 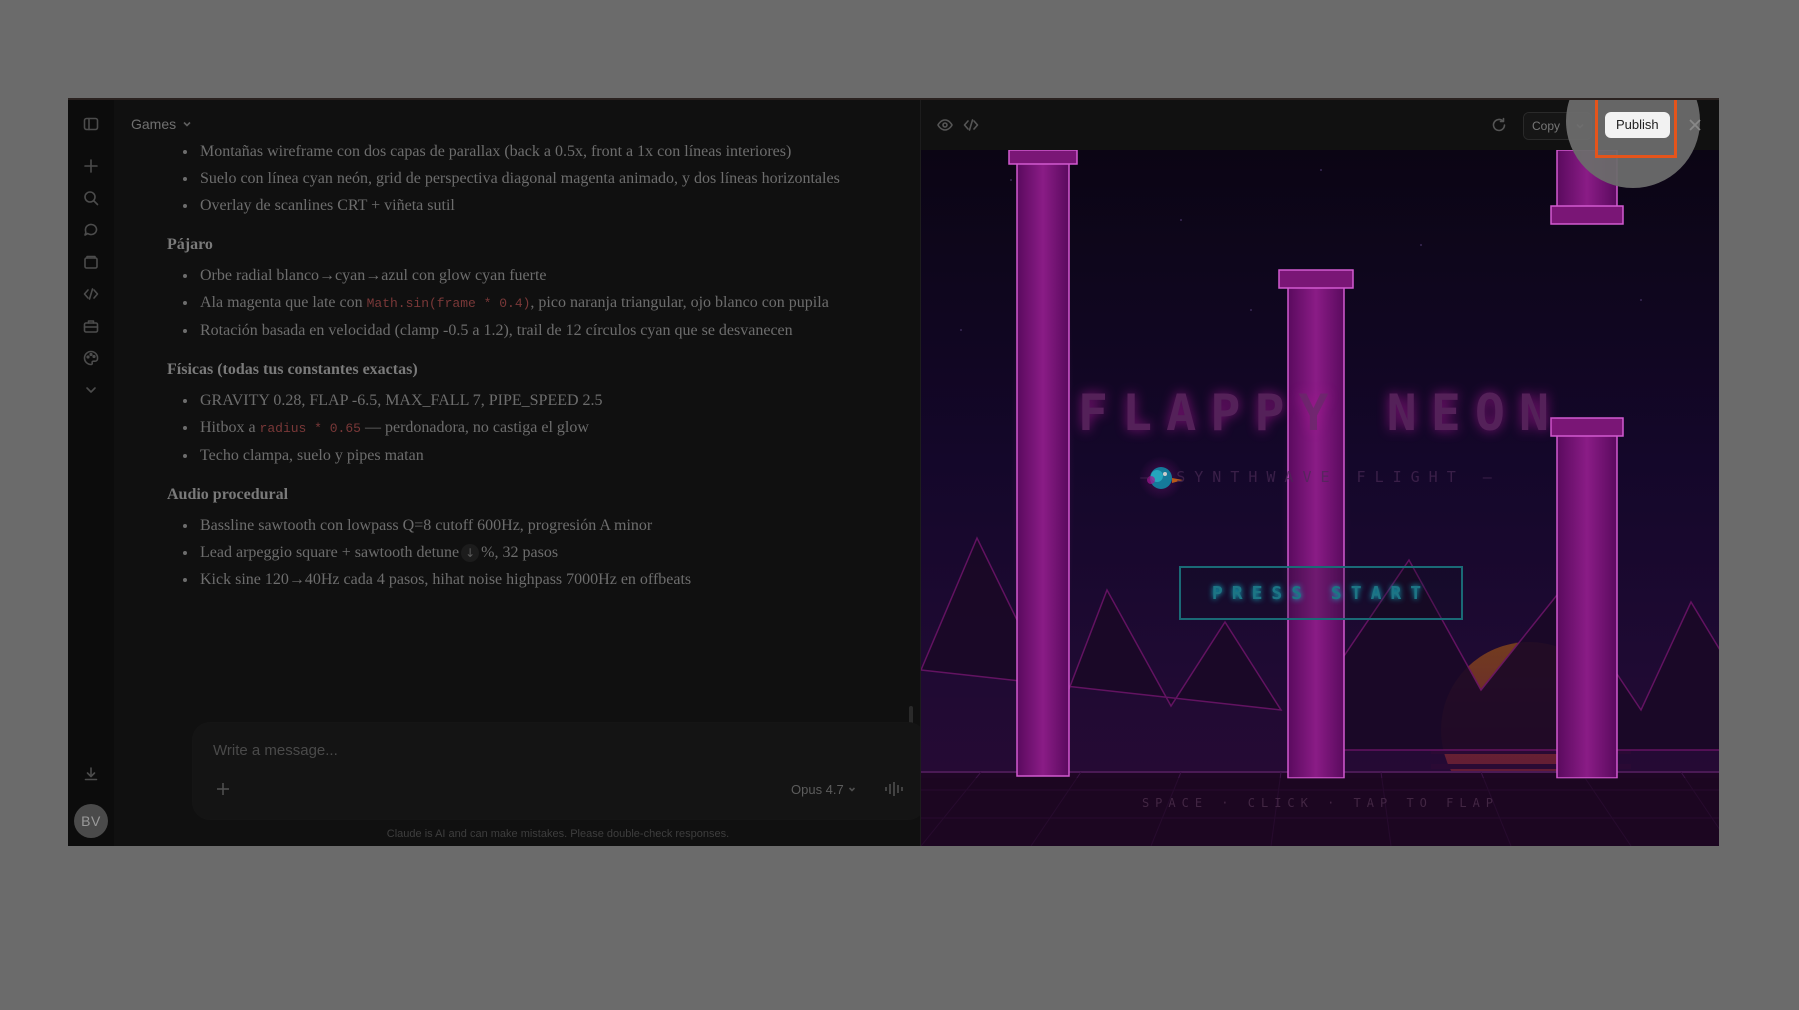 I want to click on new-chat-plus-icon, so click(x=91, y=166).